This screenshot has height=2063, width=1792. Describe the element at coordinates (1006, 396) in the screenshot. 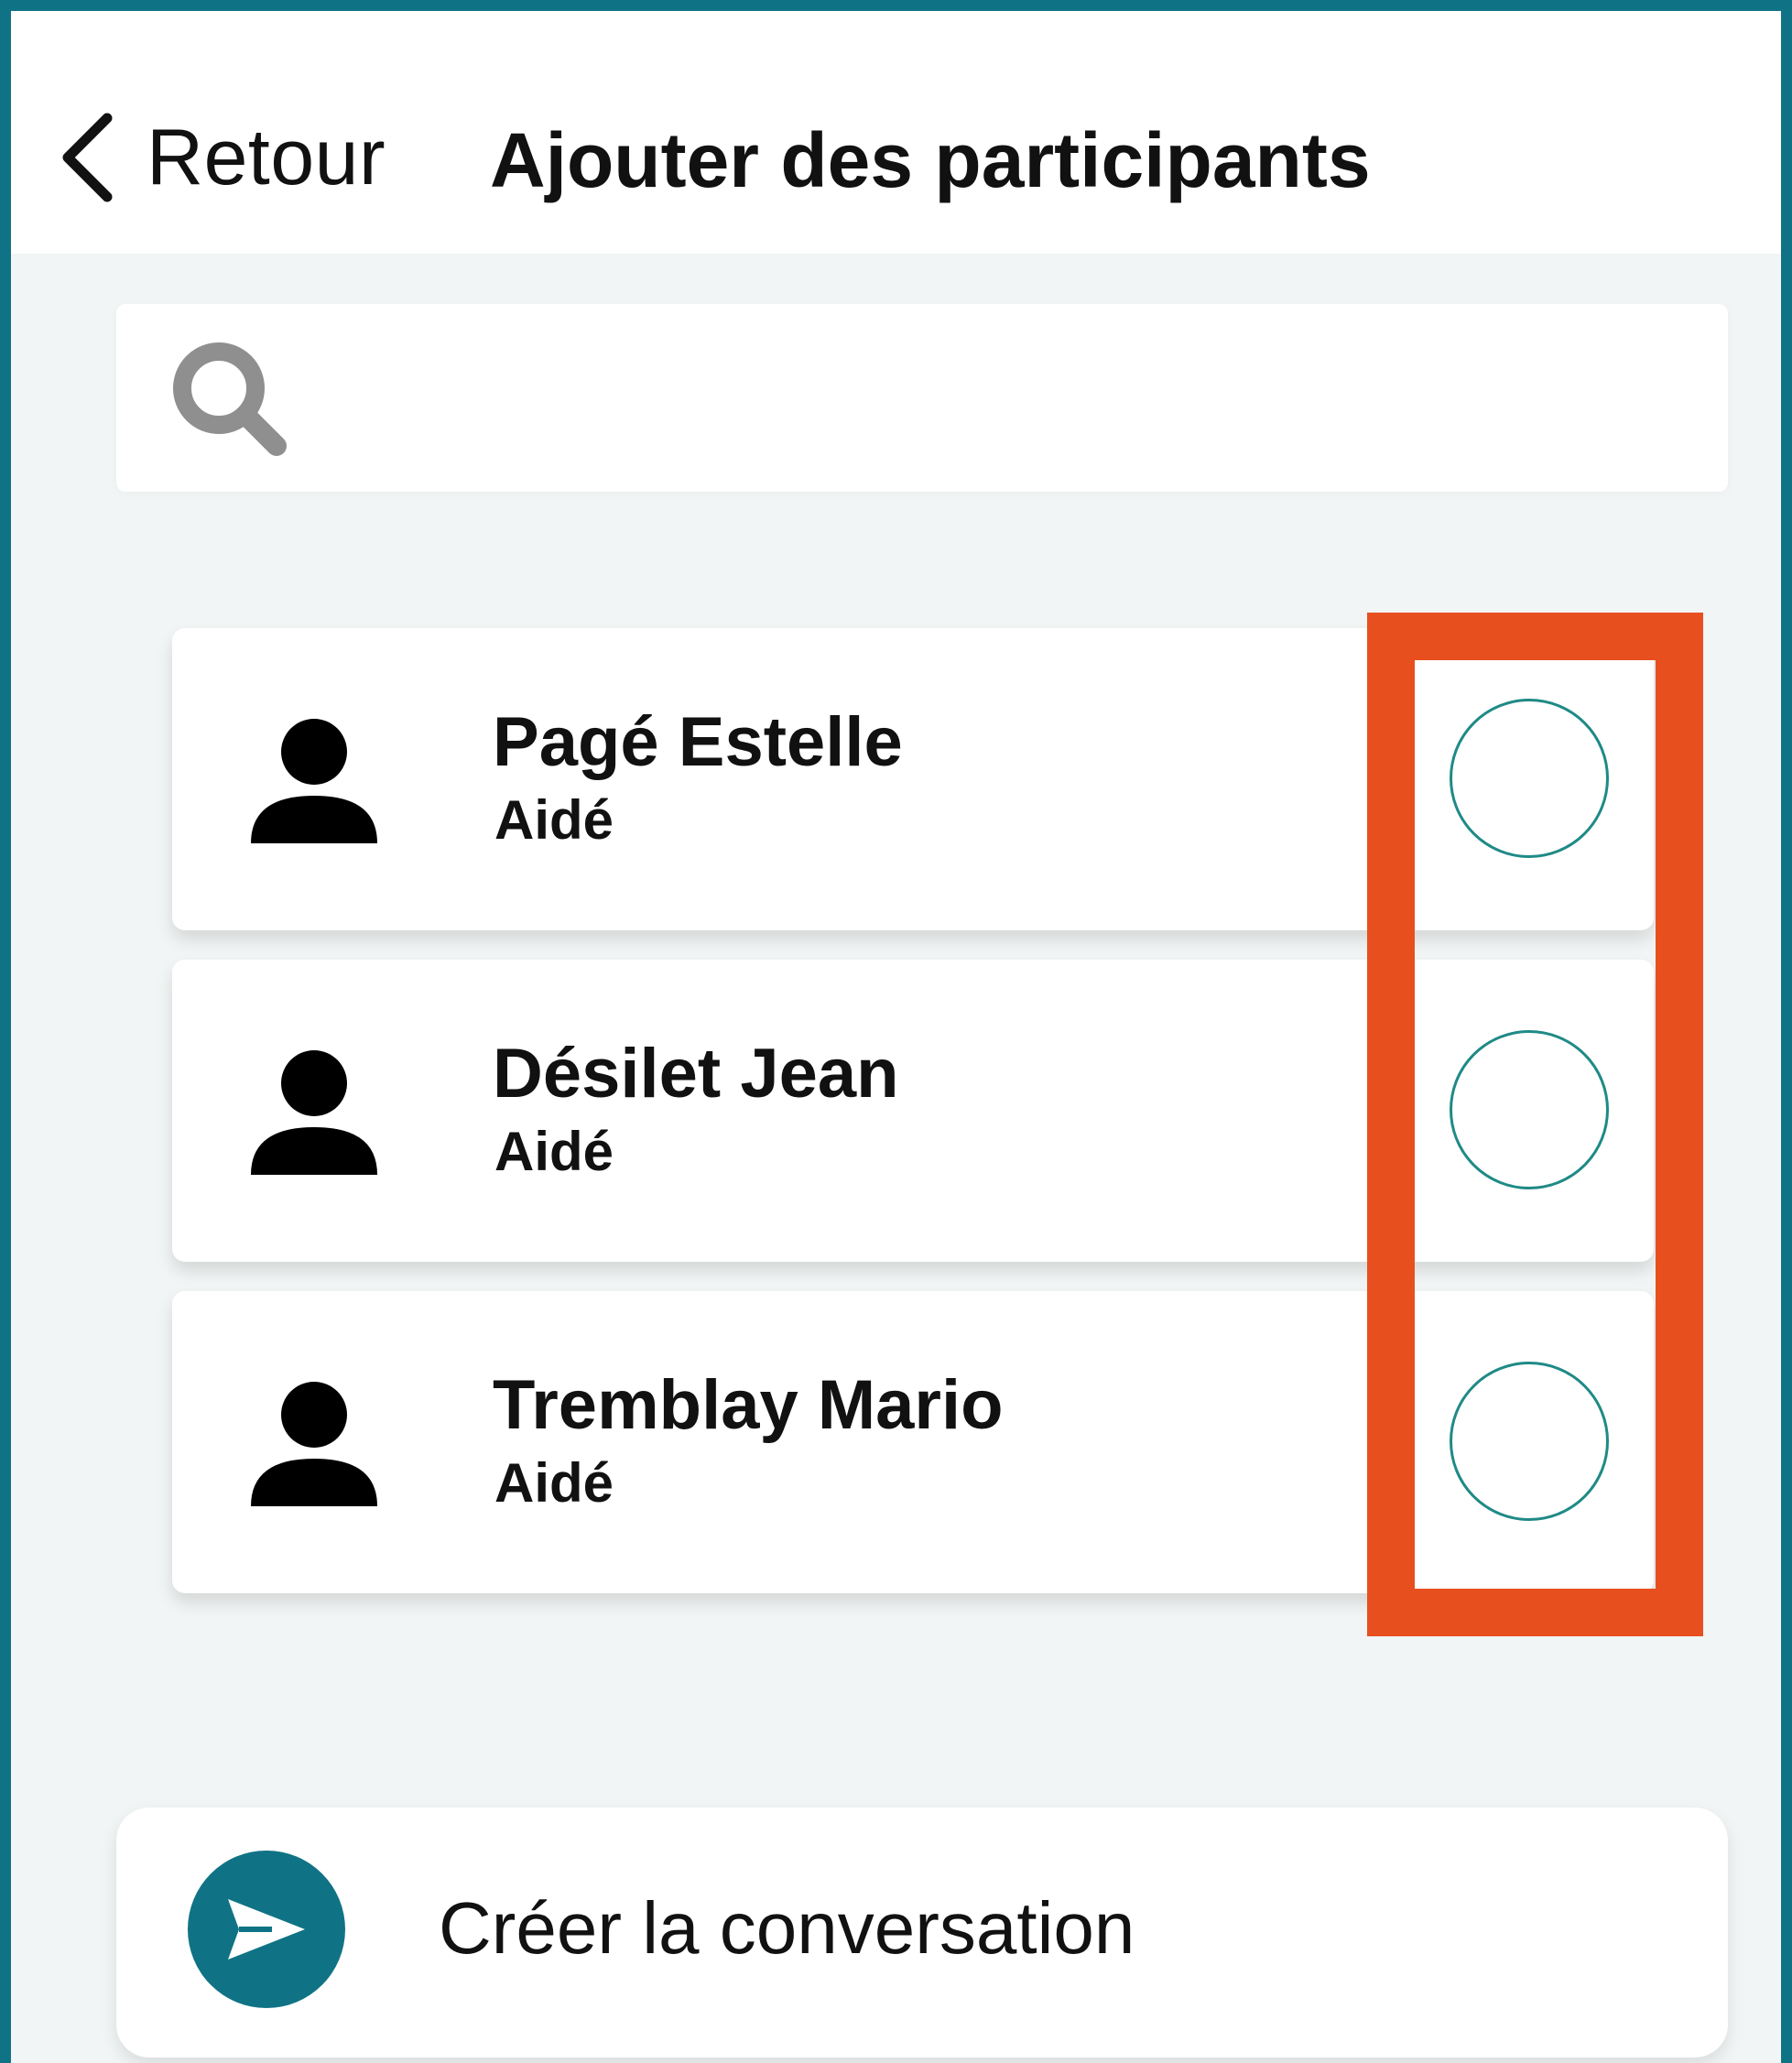

I see `search-input` at that location.